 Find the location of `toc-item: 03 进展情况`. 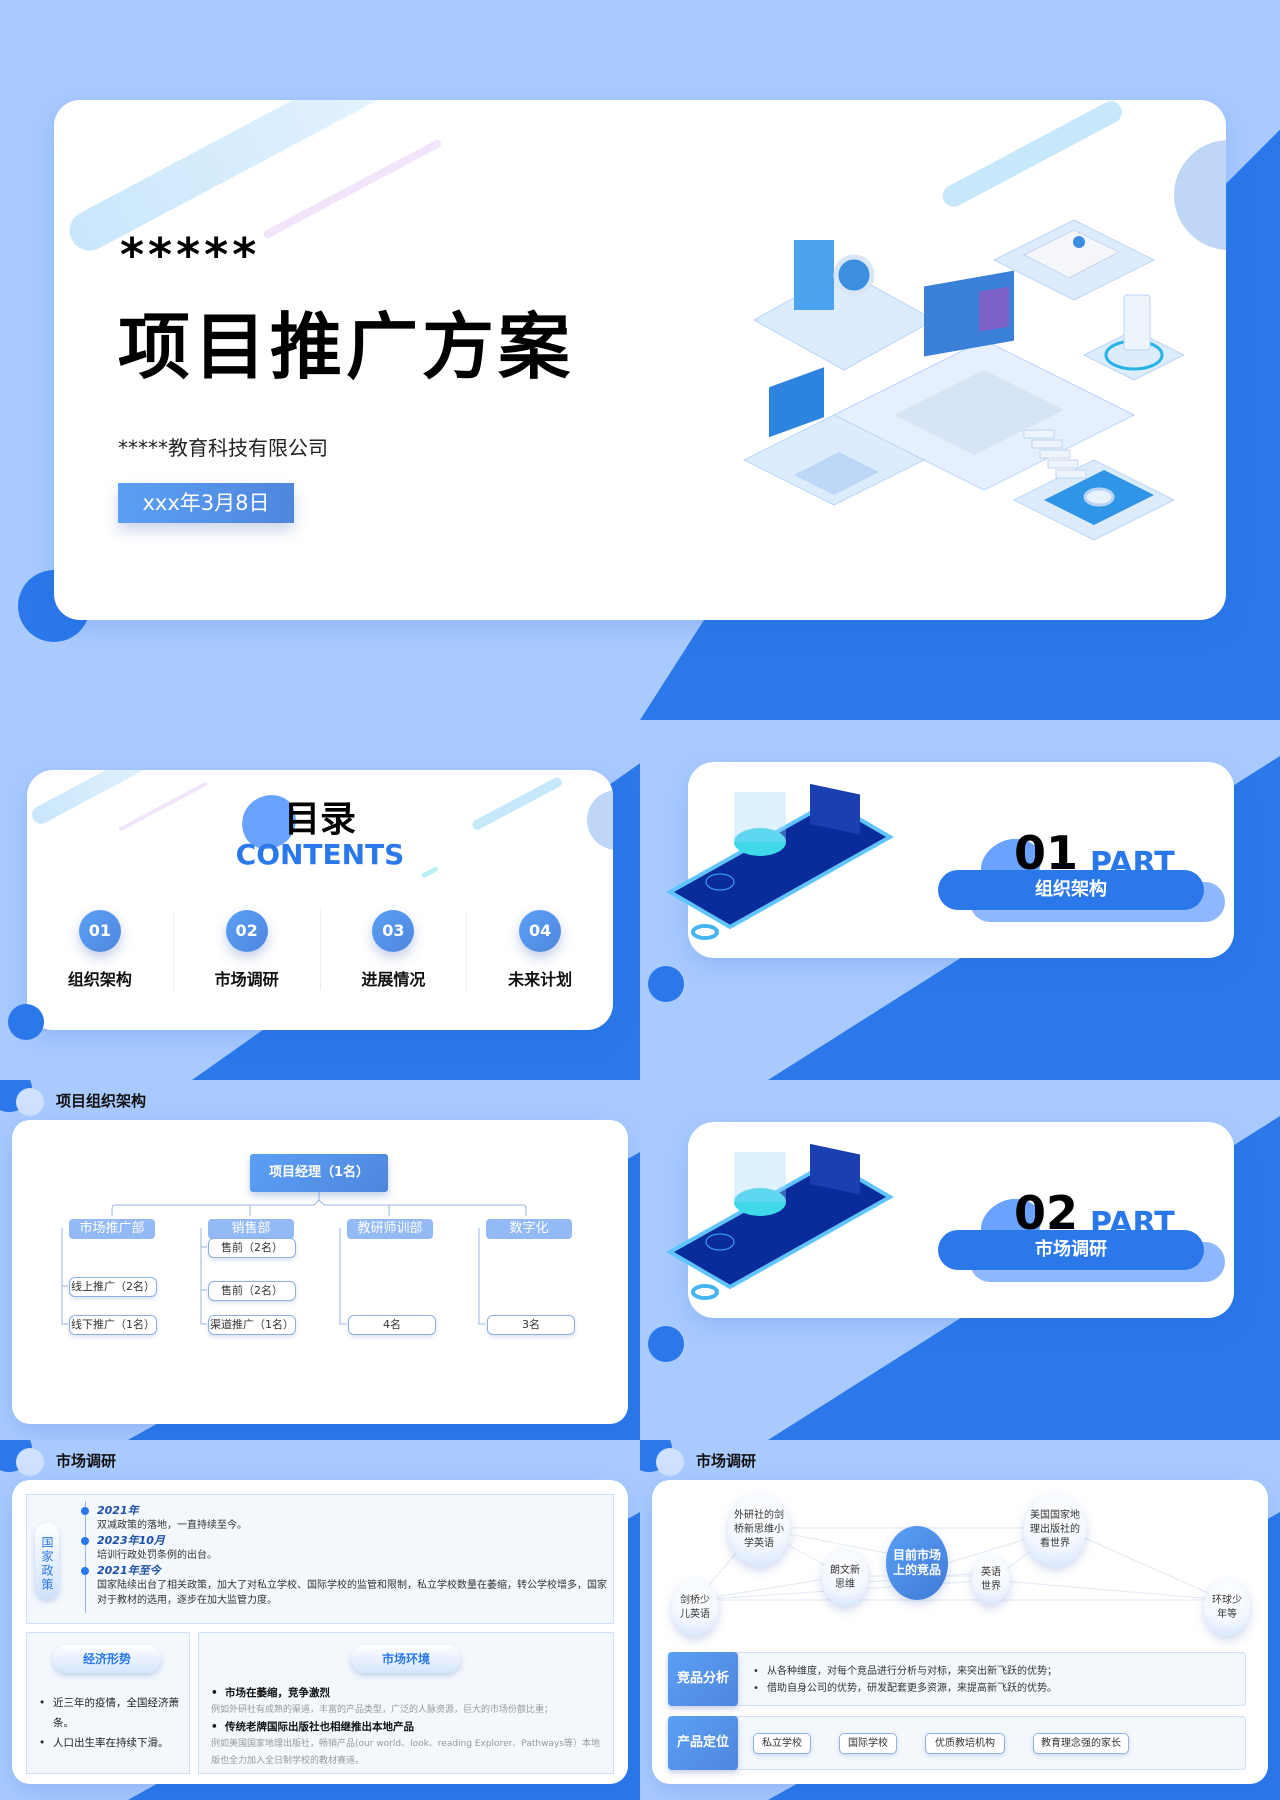

toc-item: 03 进展情况 is located at coordinates (394, 950).